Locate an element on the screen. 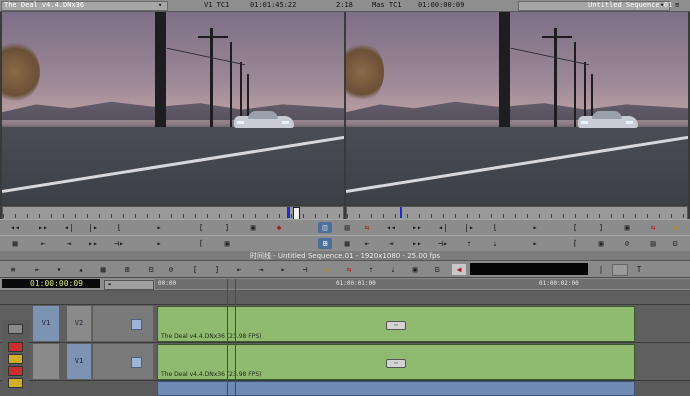 Image resolution: width=690 pixels, height=396 pixels. trim-icon: ⊣ is located at coordinates (305, 269).